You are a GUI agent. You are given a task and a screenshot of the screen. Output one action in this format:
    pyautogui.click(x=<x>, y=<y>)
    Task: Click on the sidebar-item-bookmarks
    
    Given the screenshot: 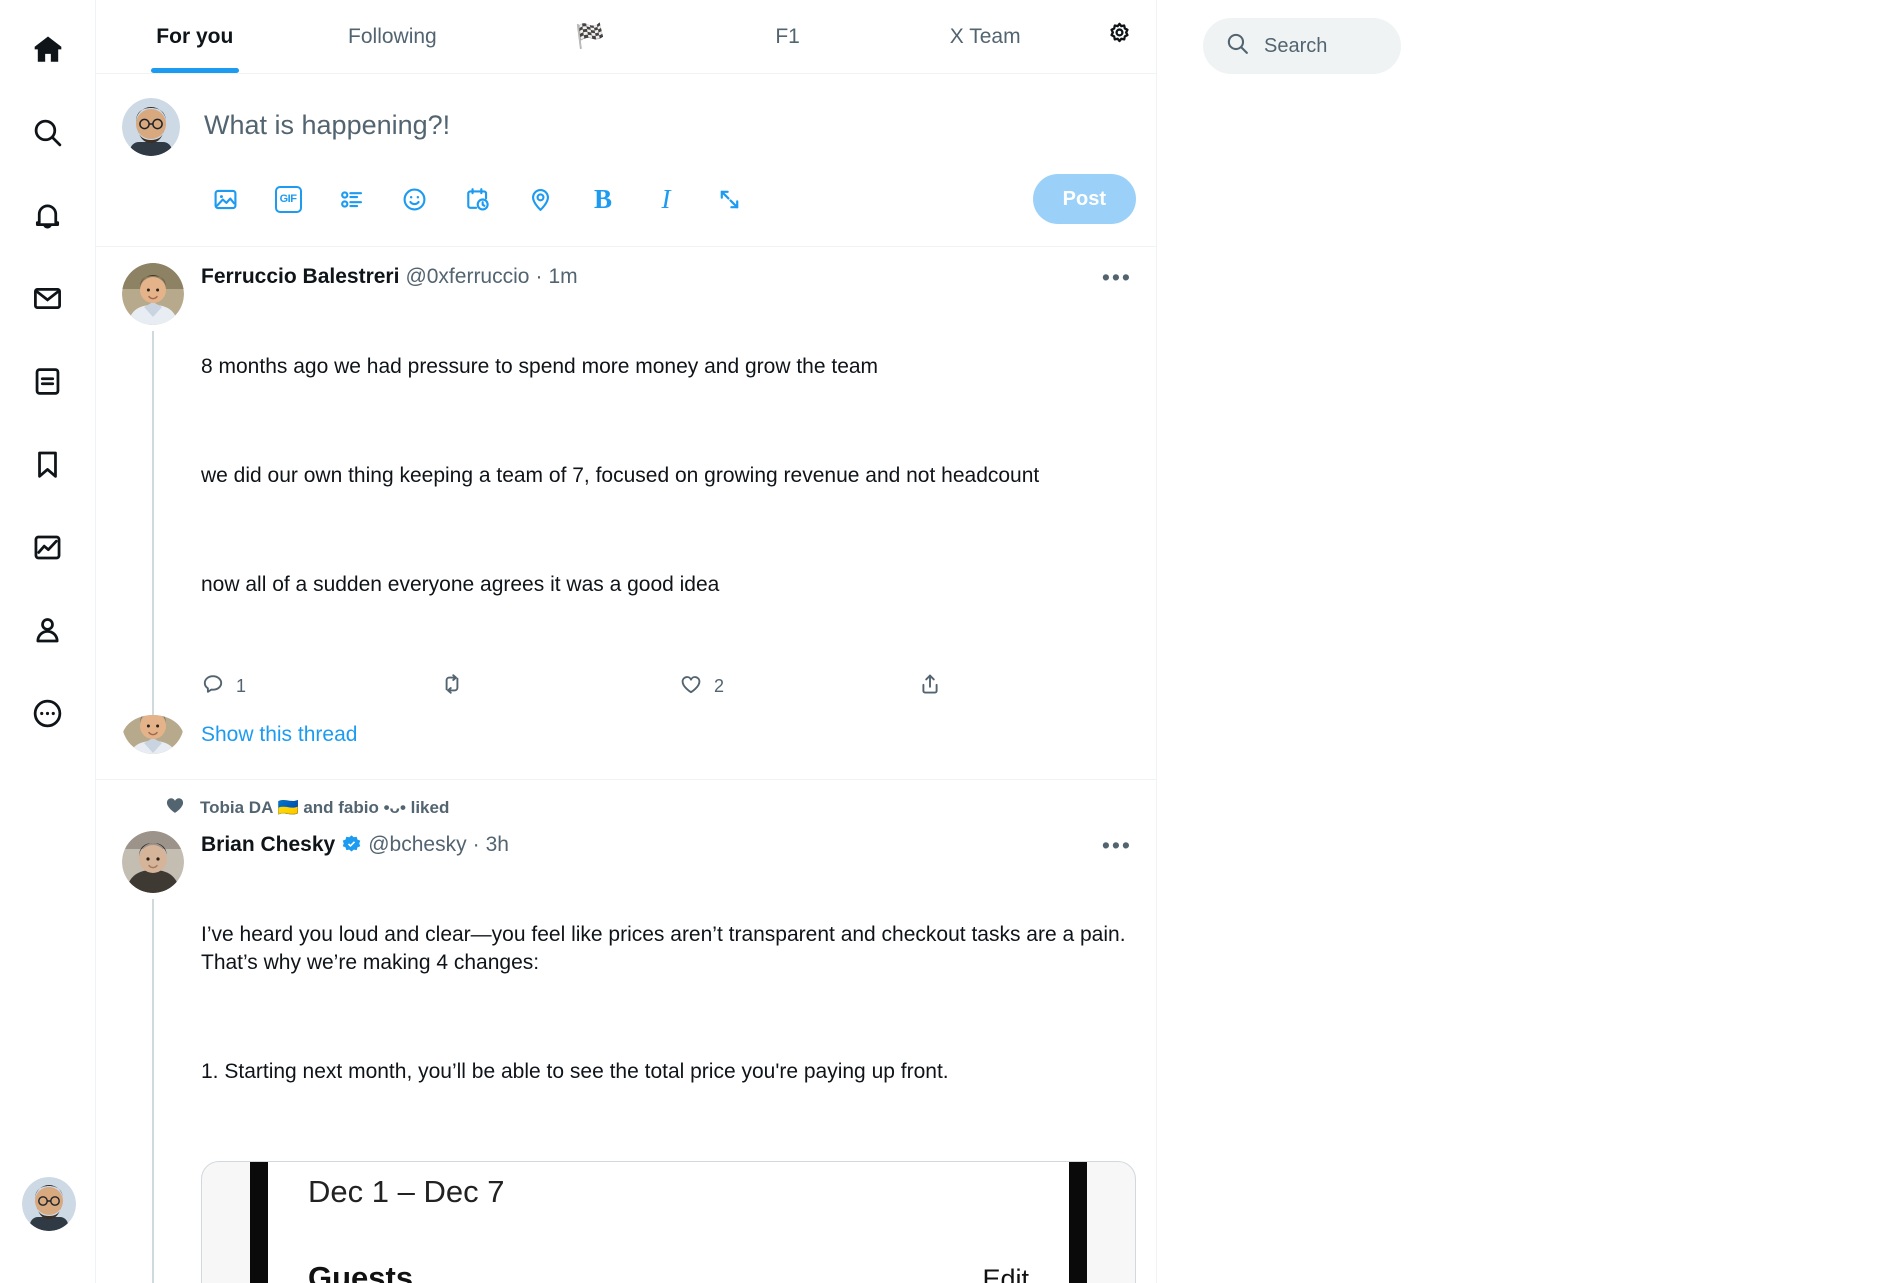 What is the action you would take?
    pyautogui.click(x=48, y=464)
    